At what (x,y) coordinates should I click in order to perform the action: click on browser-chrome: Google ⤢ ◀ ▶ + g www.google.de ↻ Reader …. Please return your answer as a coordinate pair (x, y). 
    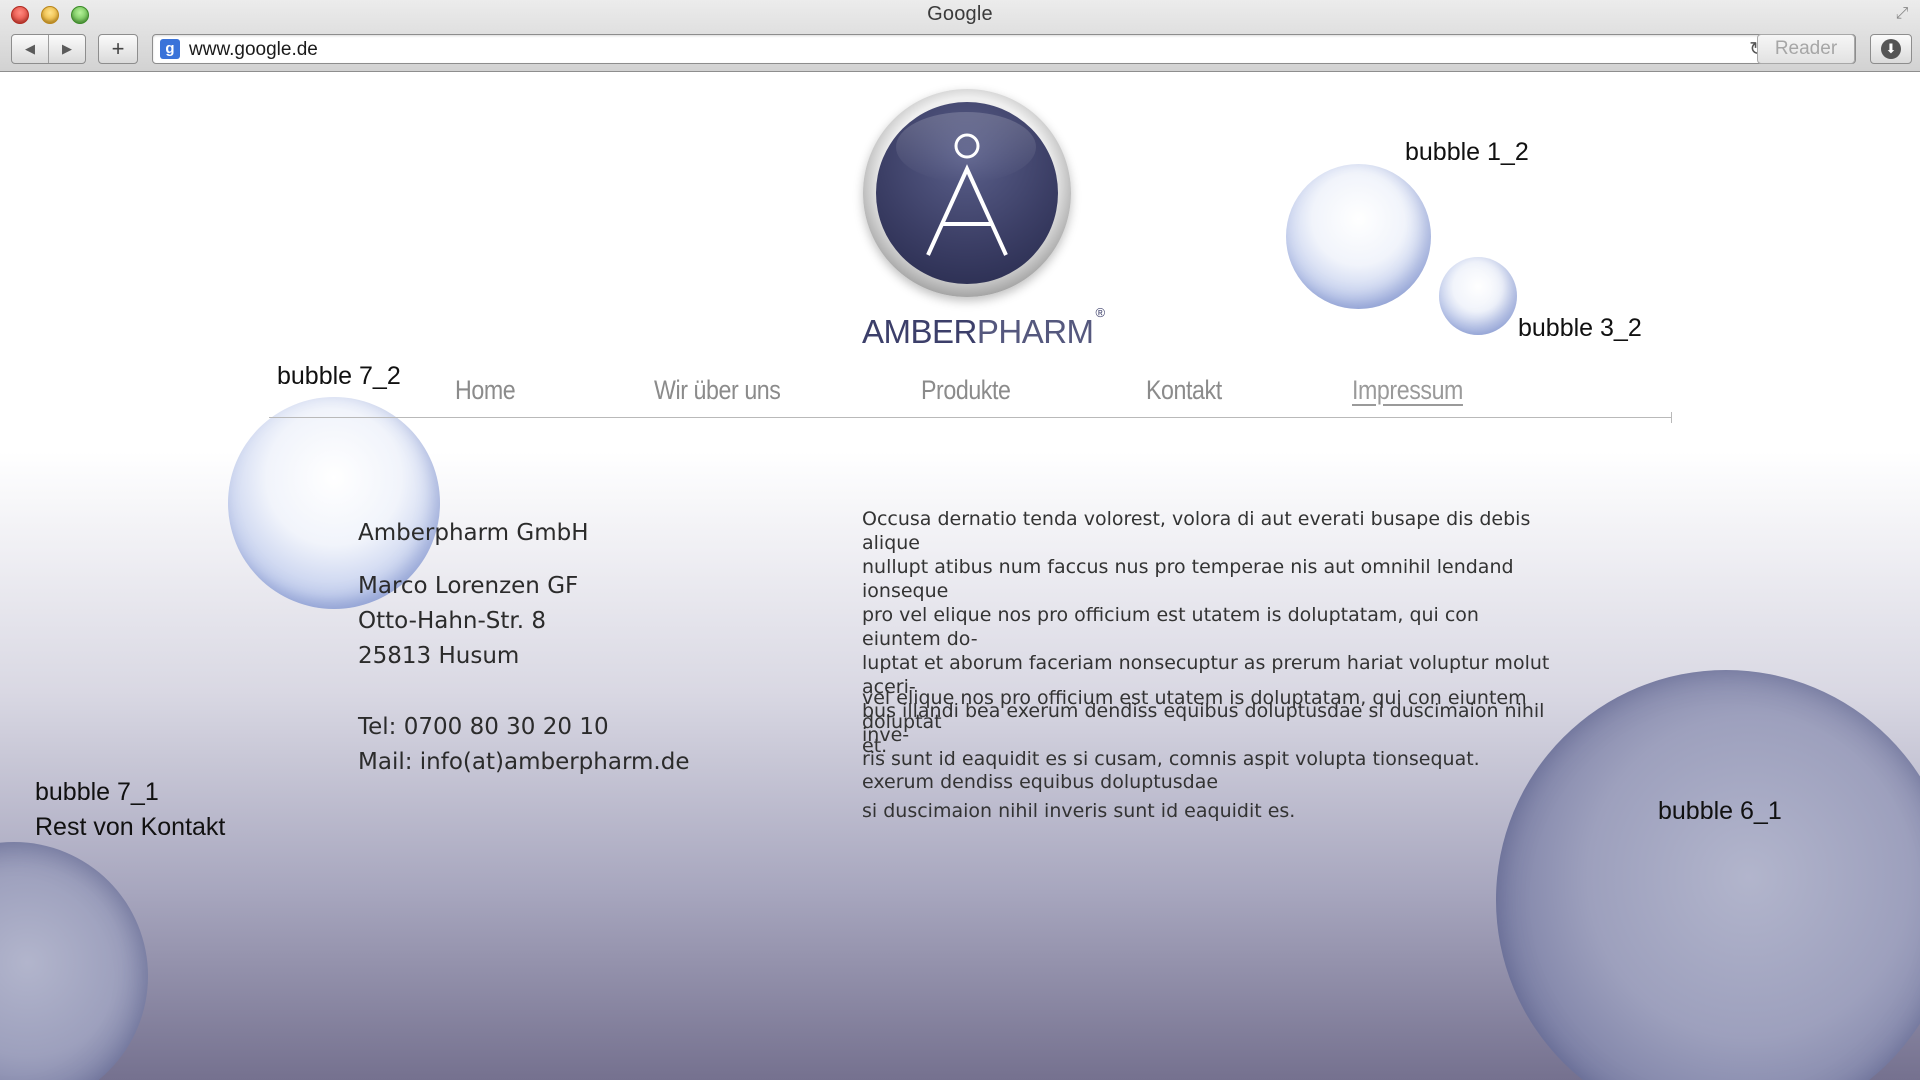
    Looking at the image, I should click on (960, 36).